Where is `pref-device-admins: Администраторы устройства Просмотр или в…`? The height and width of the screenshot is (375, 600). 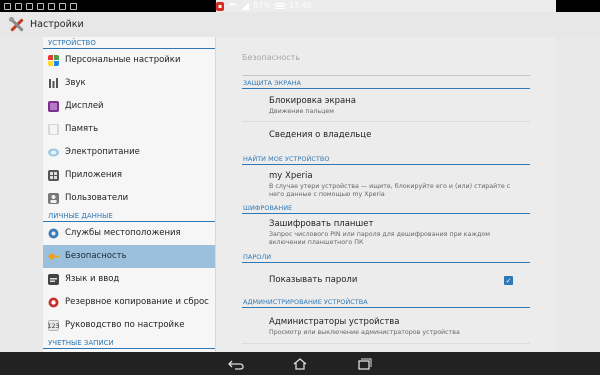
pref-device-admins: Администраторы устройства Просмотр или в… is located at coordinates (391, 327).